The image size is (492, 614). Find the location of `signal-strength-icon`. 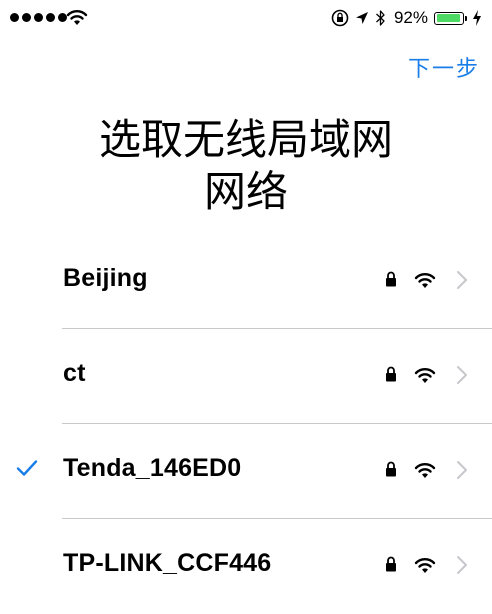

signal-strength-icon is located at coordinates (38, 17).